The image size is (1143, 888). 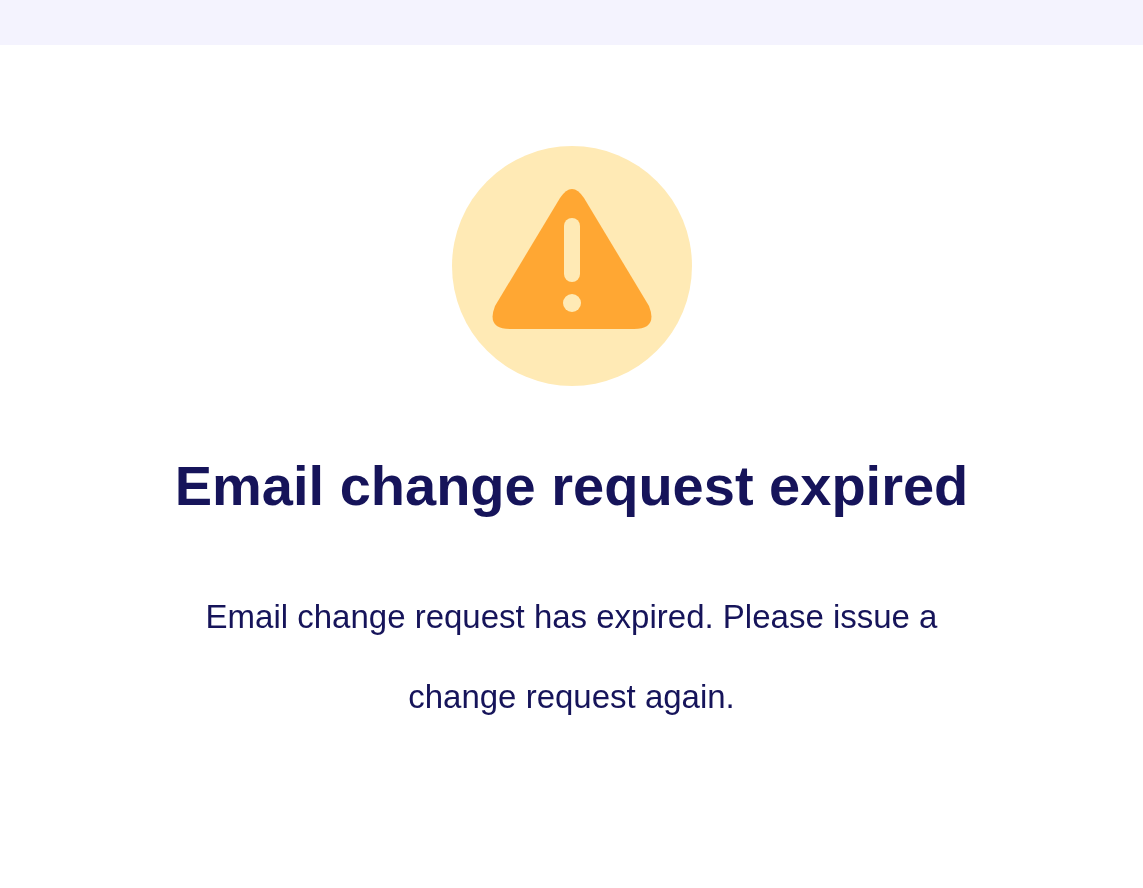 I want to click on message-text: Email change request has expired. Please issue a change request again., so click(x=571, y=657).